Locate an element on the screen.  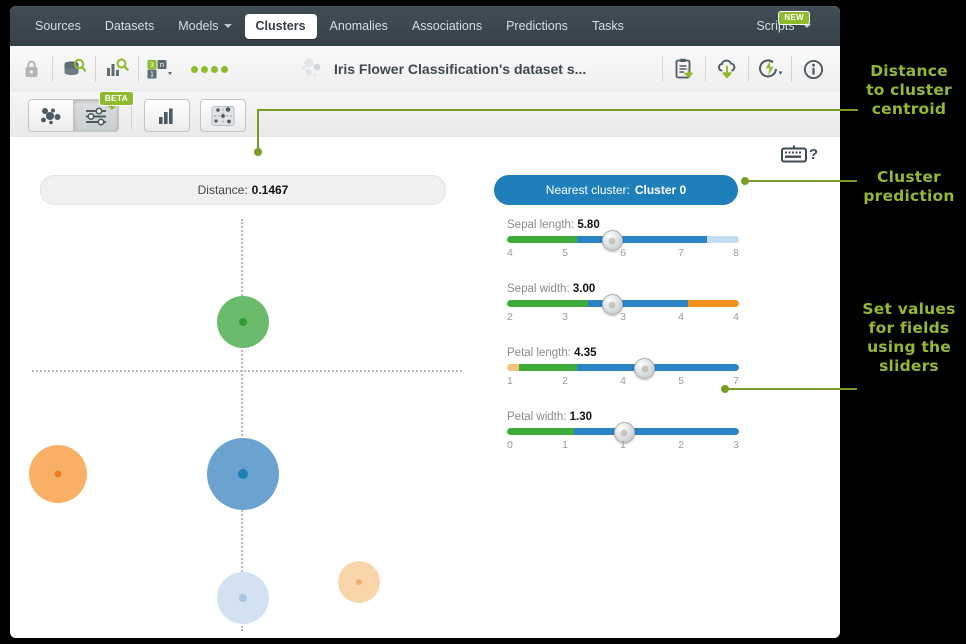
slider-tick-label: 6 is located at coordinates (623, 253).